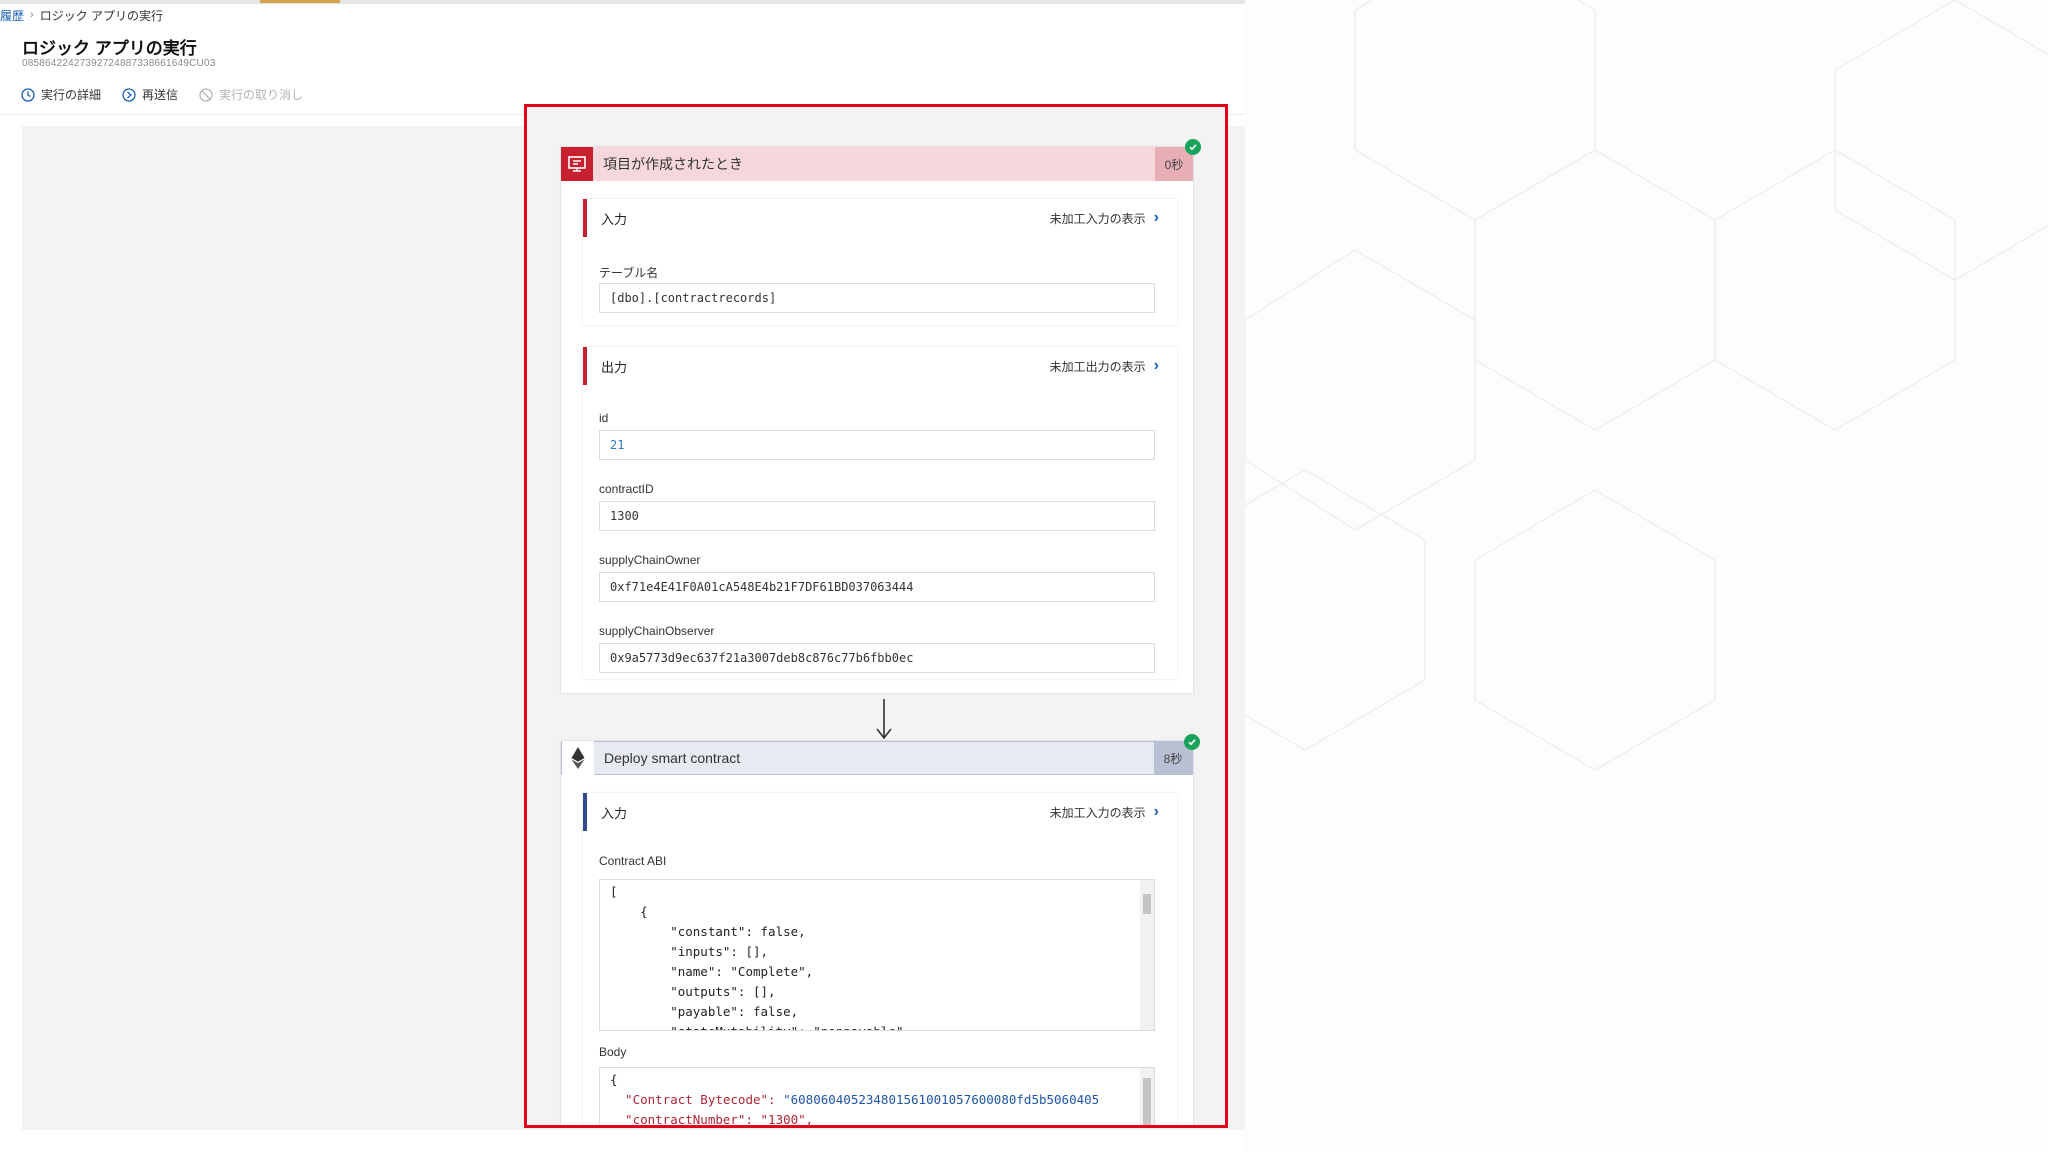 This screenshot has width=2048, height=1152. What do you see at coordinates (101, 15) in the screenshot?
I see `breadcrumb-current: ロジック アプリの実行` at bounding box center [101, 15].